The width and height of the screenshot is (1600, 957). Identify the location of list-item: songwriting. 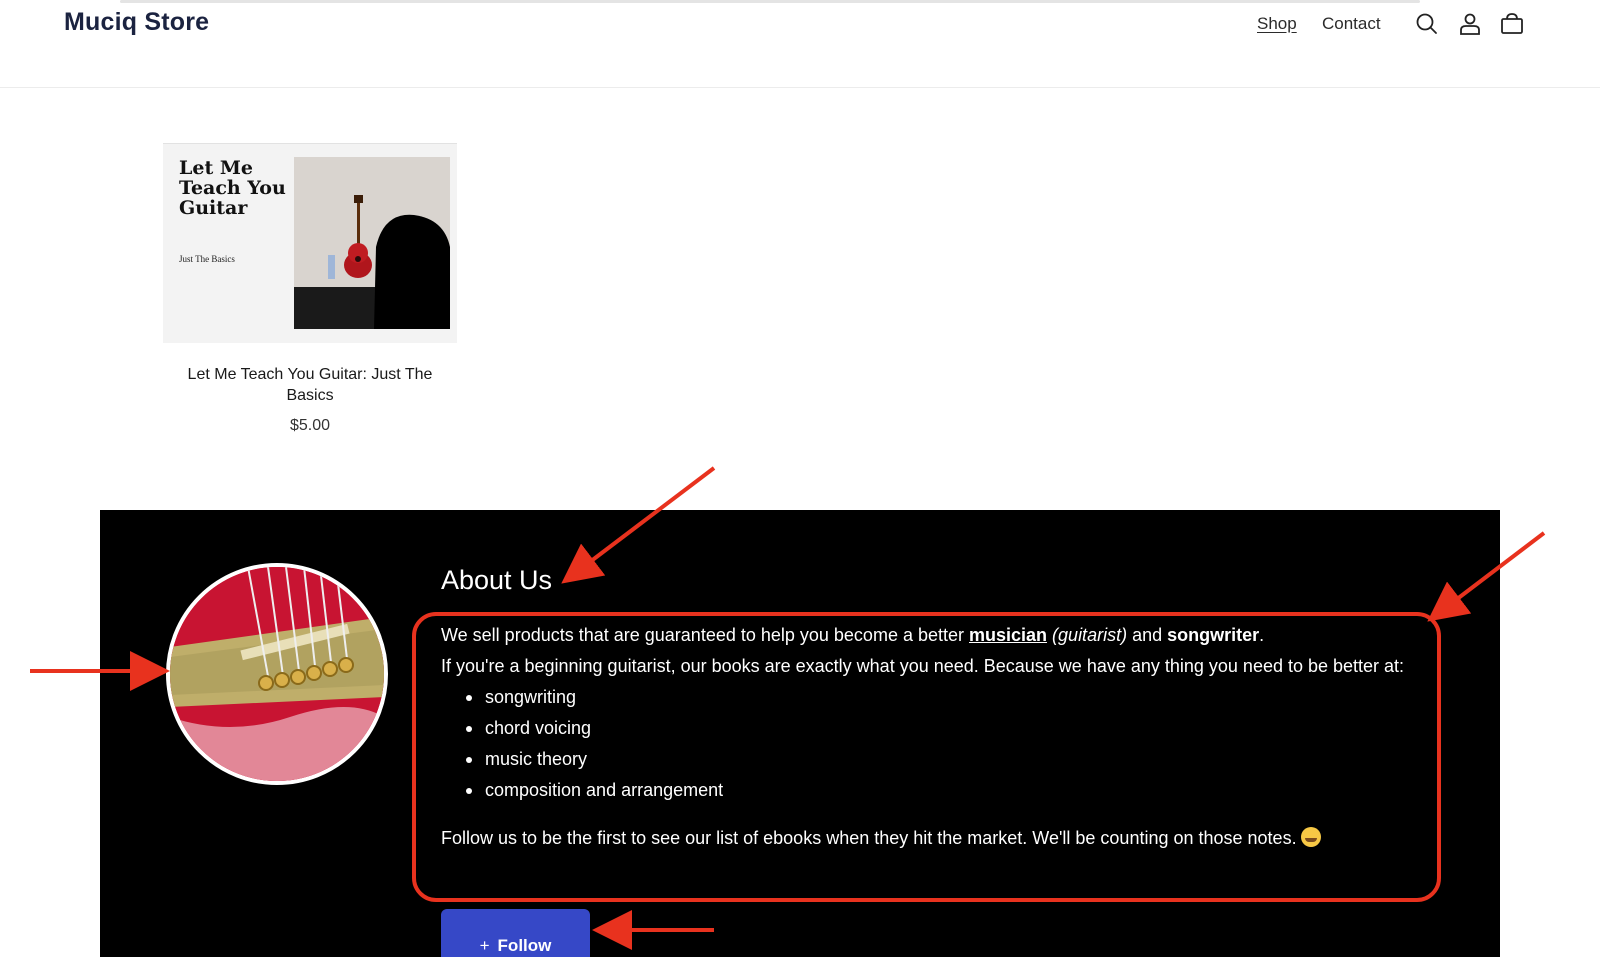
(950, 697).